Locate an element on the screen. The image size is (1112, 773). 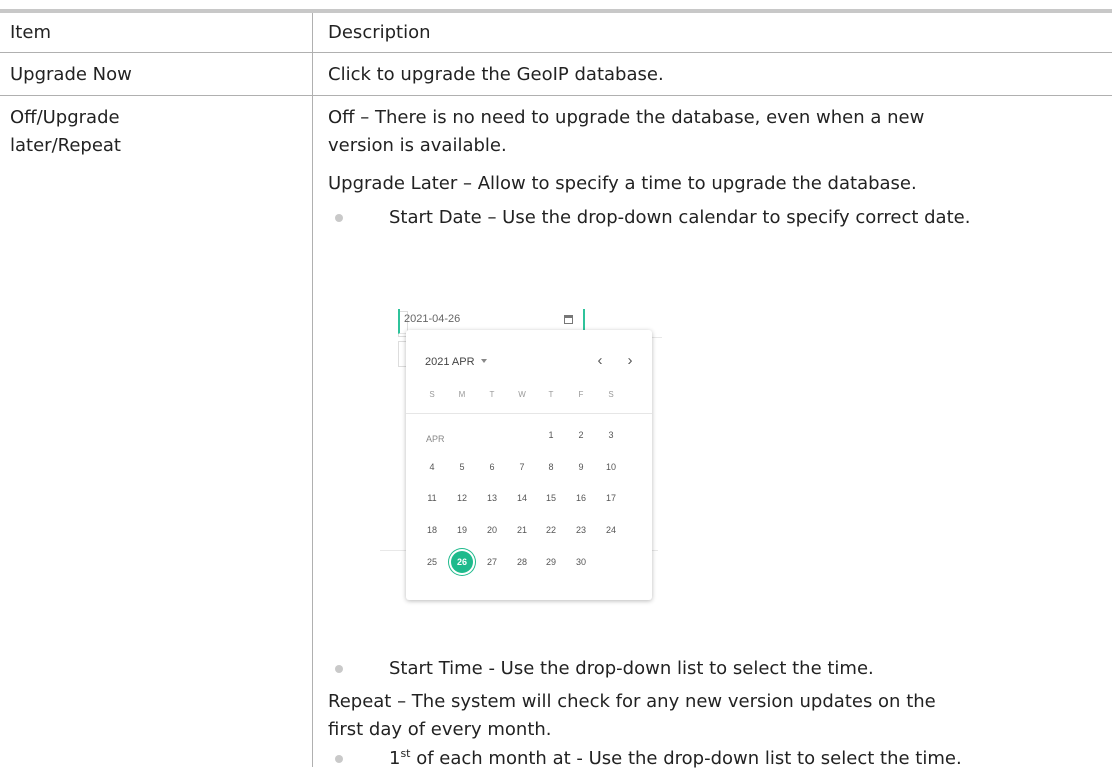
calendar-day: 30 is located at coordinates (581, 562).